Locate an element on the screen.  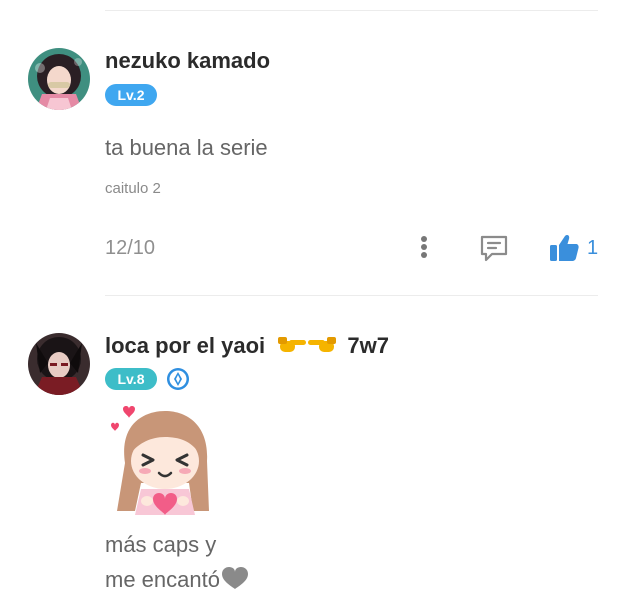
more-vertical-icon is located at coordinates (424, 248).